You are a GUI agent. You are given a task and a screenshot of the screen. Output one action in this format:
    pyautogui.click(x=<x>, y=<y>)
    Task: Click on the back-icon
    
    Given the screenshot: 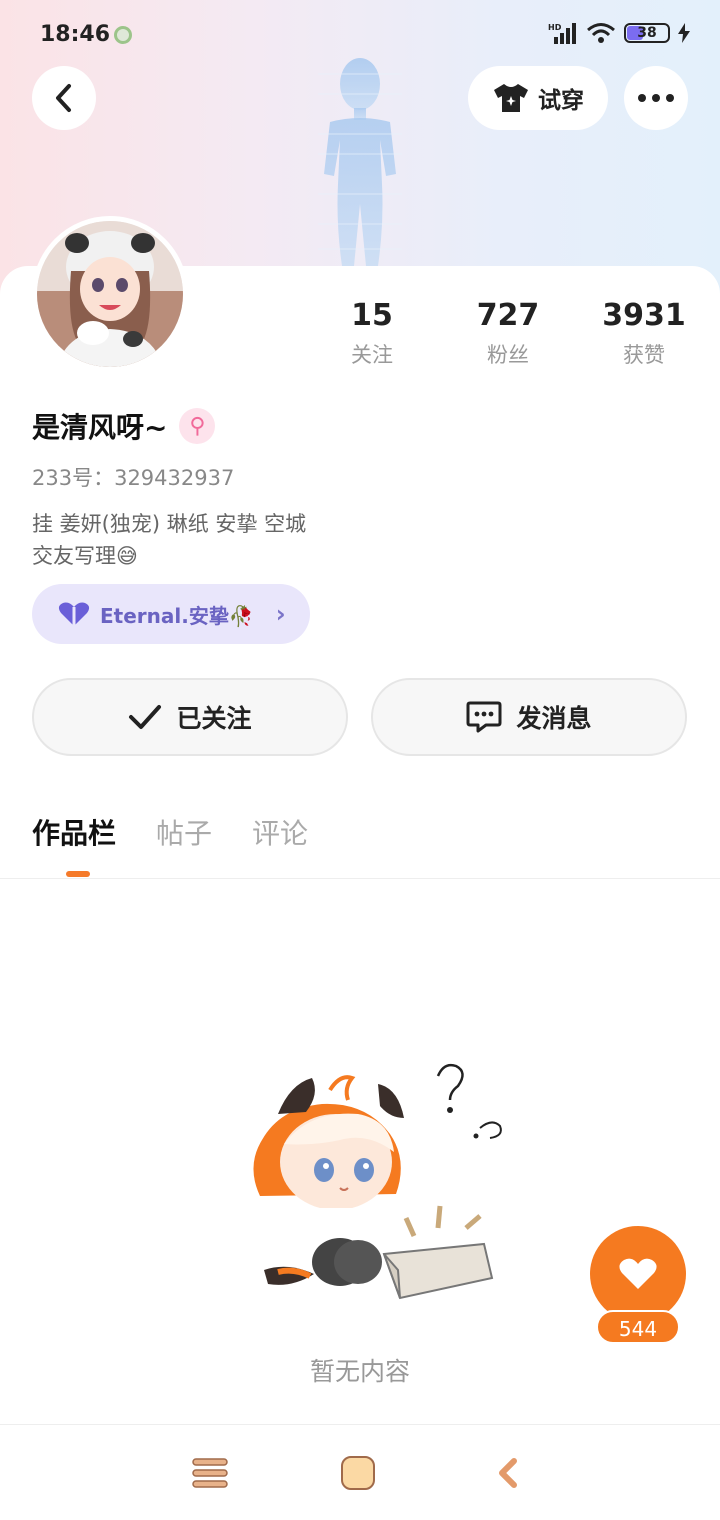 What is the action you would take?
    pyautogui.click(x=63, y=98)
    